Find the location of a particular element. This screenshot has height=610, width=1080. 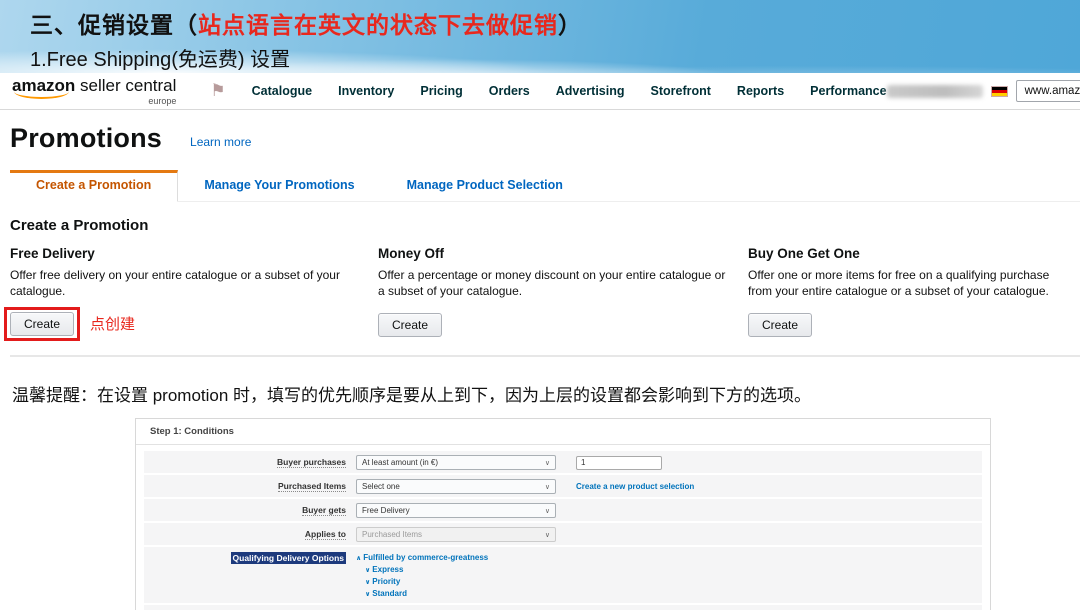

standard-label: Standard is located at coordinates (389, 593).